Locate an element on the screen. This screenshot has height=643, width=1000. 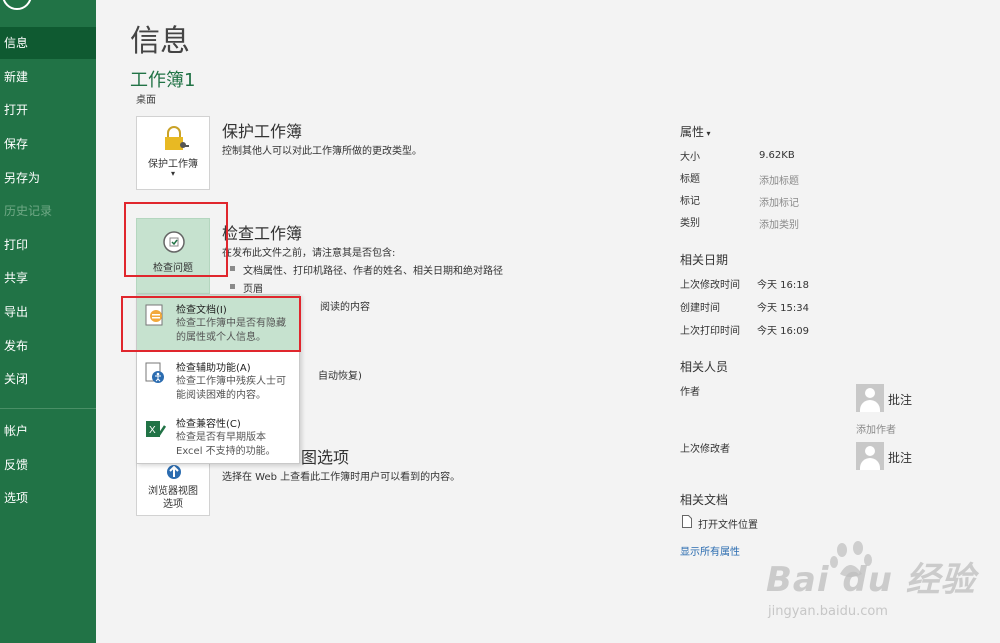
prop-value-tags: 添加标记 is located at coordinates (779, 201).